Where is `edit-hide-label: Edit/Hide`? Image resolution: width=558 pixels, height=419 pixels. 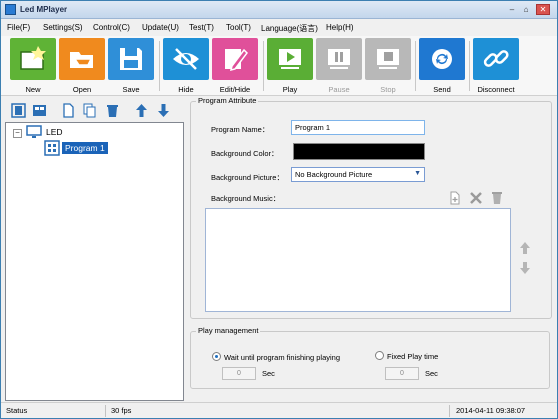 edit-hide-label: Edit/Hide is located at coordinates (235, 89).